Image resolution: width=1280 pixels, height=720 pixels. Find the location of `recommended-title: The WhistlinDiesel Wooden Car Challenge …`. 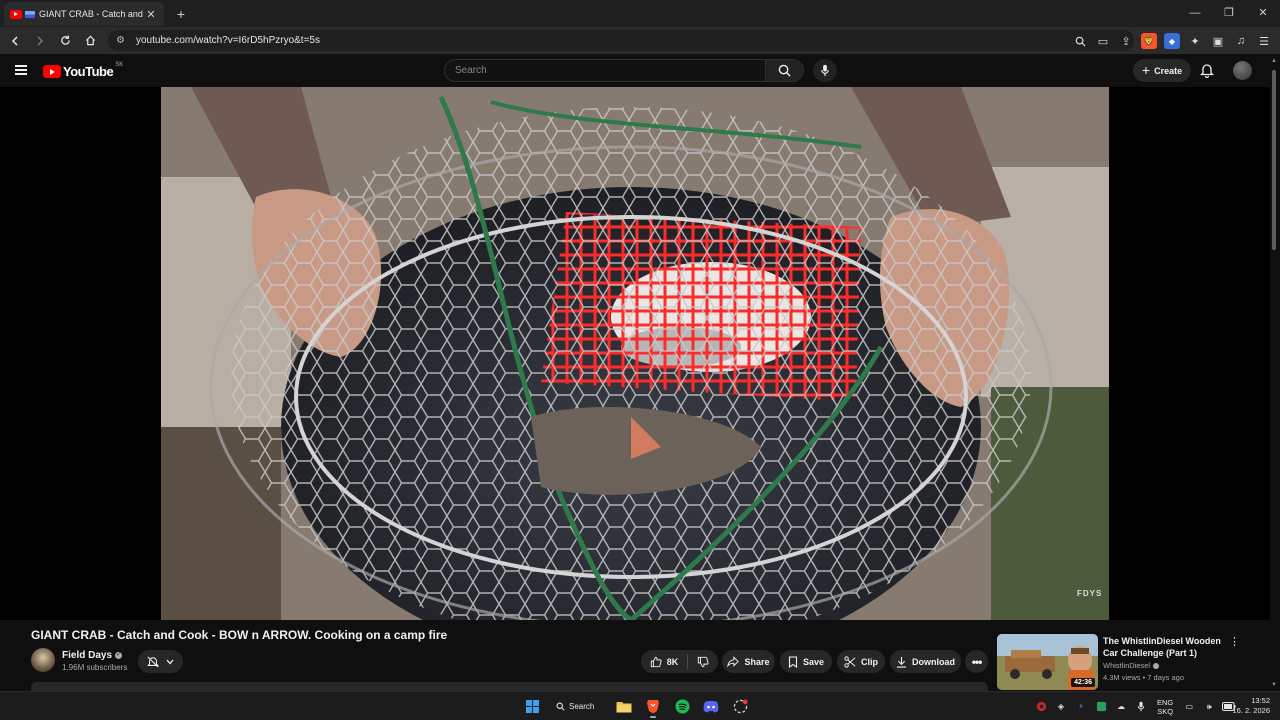

recommended-title: The WhistlinDiesel Wooden Car Challenge … is located at coordinates (1165, 647).